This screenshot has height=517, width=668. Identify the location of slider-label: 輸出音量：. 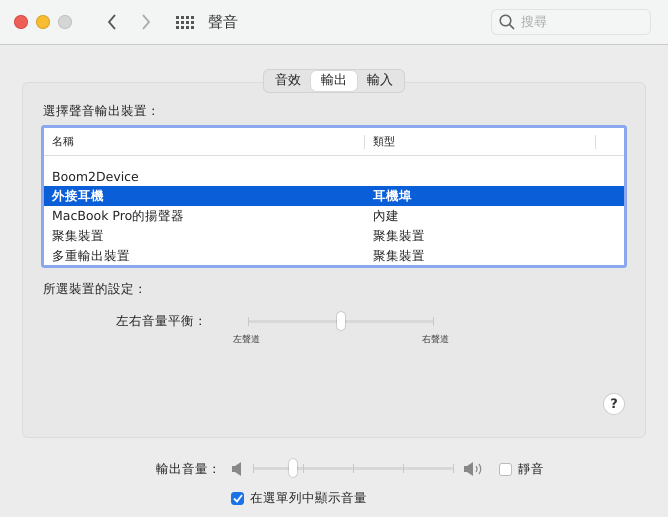
(188, 469).